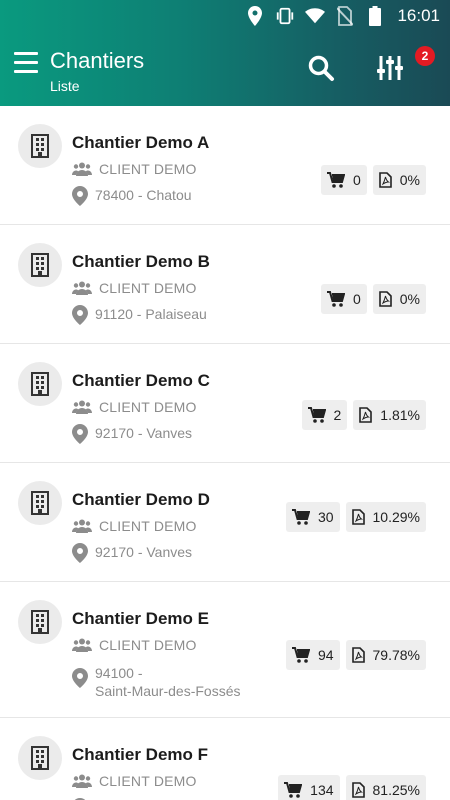 Image resolution: width=450 pixels, height=800 pixels. What do you see at coordinates (143, 195) in the screenshot?
I see `address-text: 78400 - Chatou` at bounding box center [143, 195].